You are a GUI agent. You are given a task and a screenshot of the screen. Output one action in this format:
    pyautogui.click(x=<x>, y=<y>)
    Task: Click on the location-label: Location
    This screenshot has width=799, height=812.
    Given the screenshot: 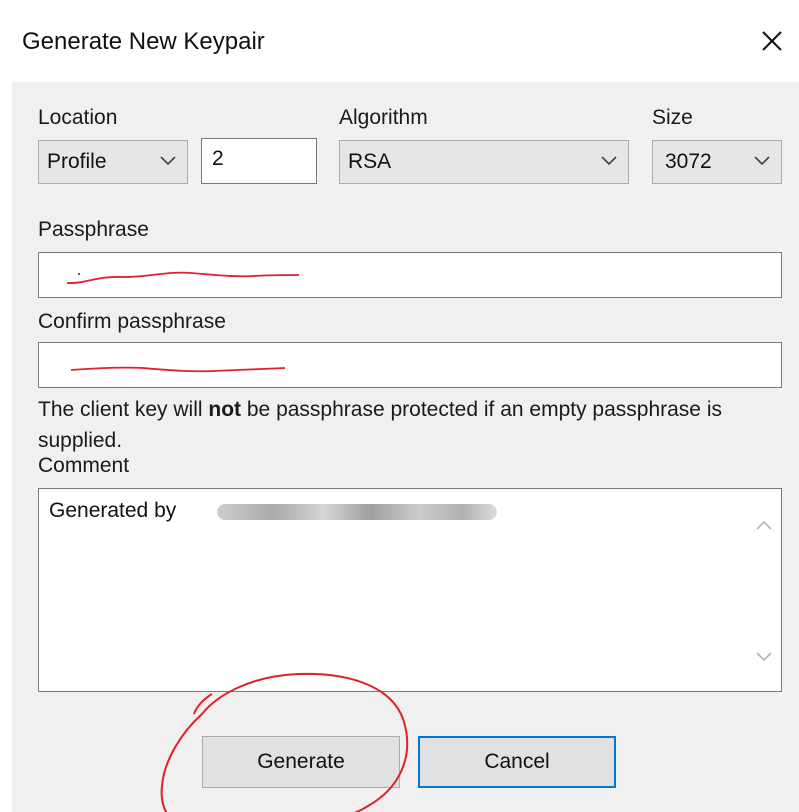 What is the action you would take?
    pyautogui.click(x=78, y=117)
    